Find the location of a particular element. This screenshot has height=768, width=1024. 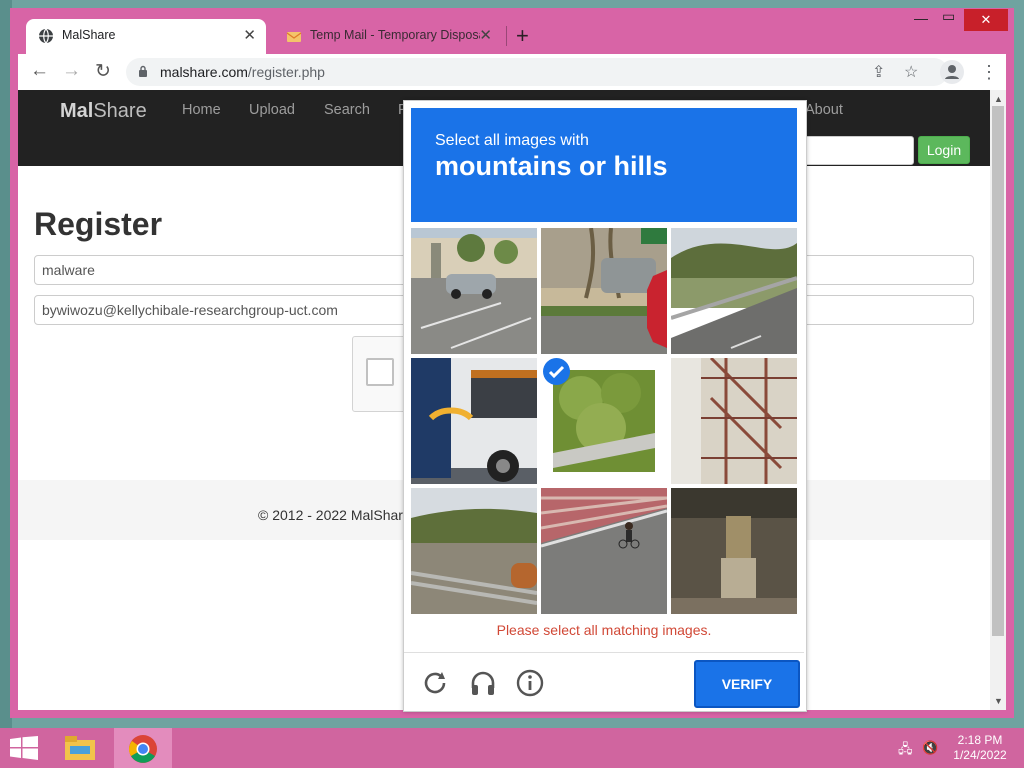

clock-time: 2:18 PM is located at coordinates (980, 740).